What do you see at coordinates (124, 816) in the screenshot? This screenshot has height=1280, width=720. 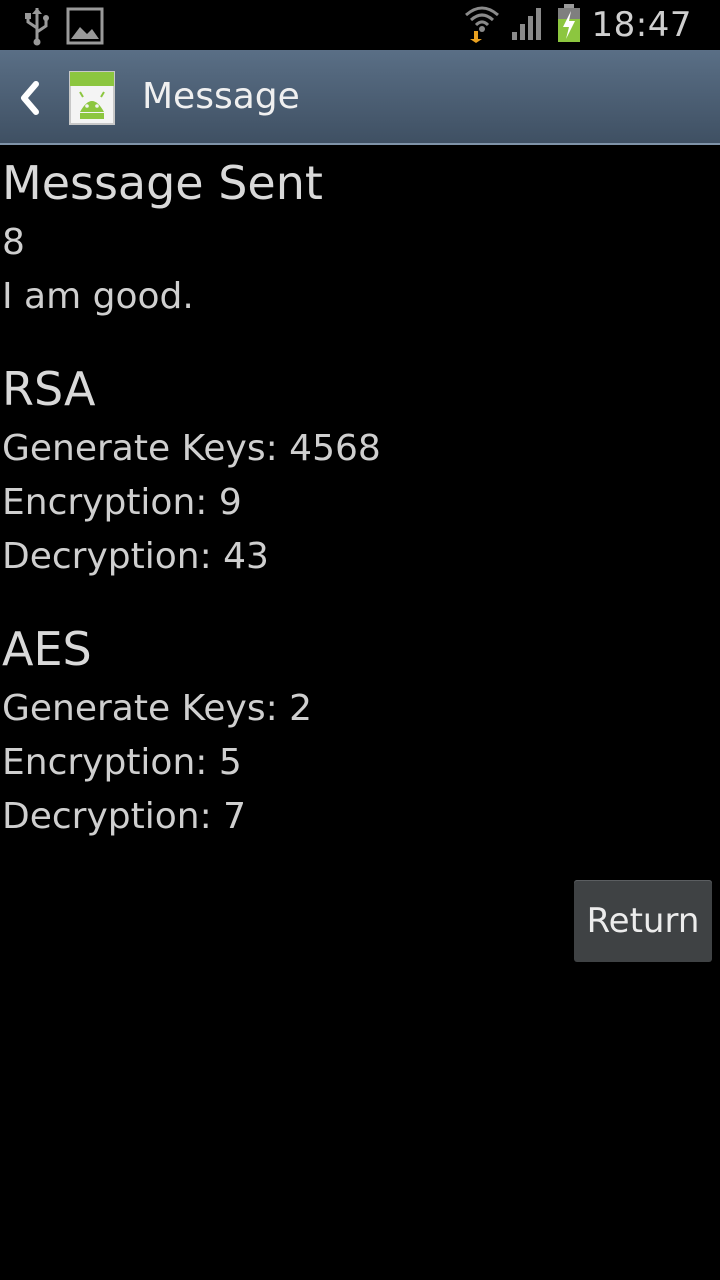 I see `aes-decryption: Decryption: 7` at bounding box center [124, 816].